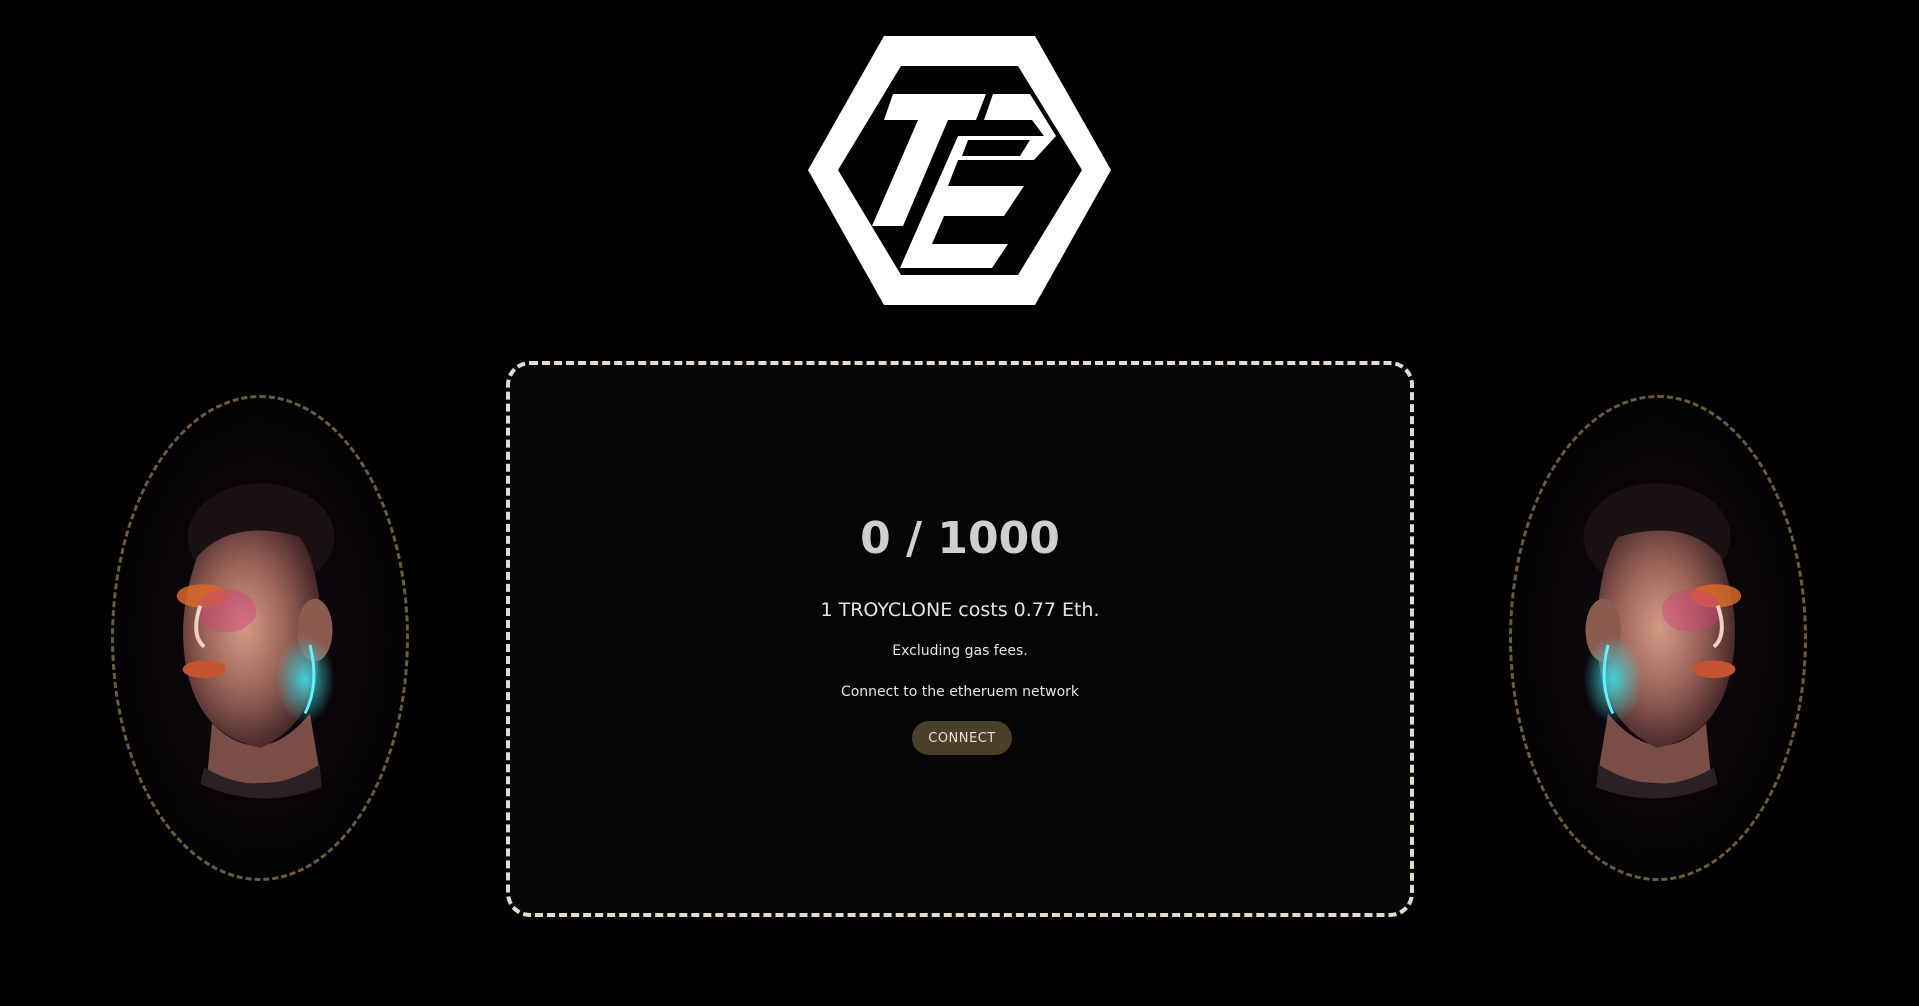  What do you see at coordinates (960, 610) in the screenshot?
I see `mint-price-text: 1 TROYCLONE costs 0.77 Eth.` at bounding box center [960, 610].